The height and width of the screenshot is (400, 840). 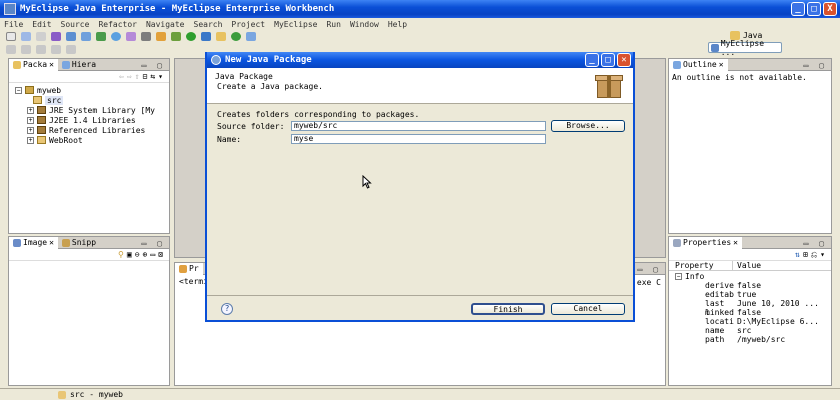 What do you see at coordinates (13, 24) in the screenshot?
I see `menu-file: File` at bounding box center [13, 24].